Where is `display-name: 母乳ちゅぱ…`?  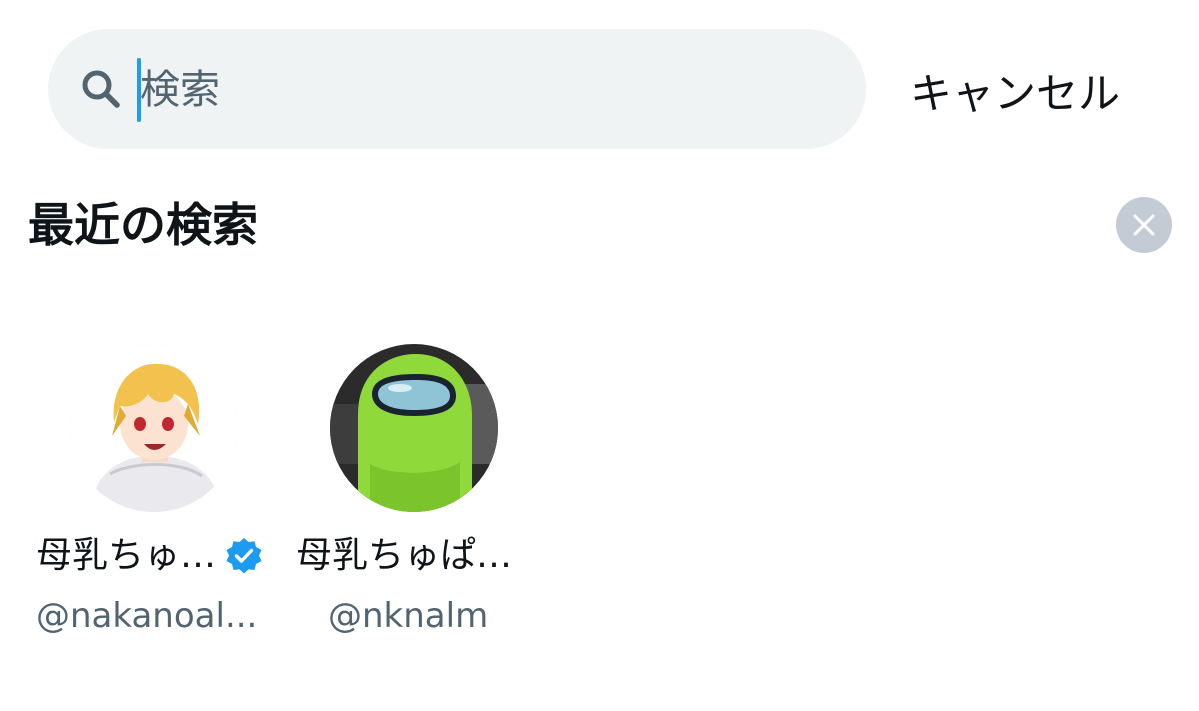
display-name: 母乳ちゅぱ… is located at coordinates (404, 555).